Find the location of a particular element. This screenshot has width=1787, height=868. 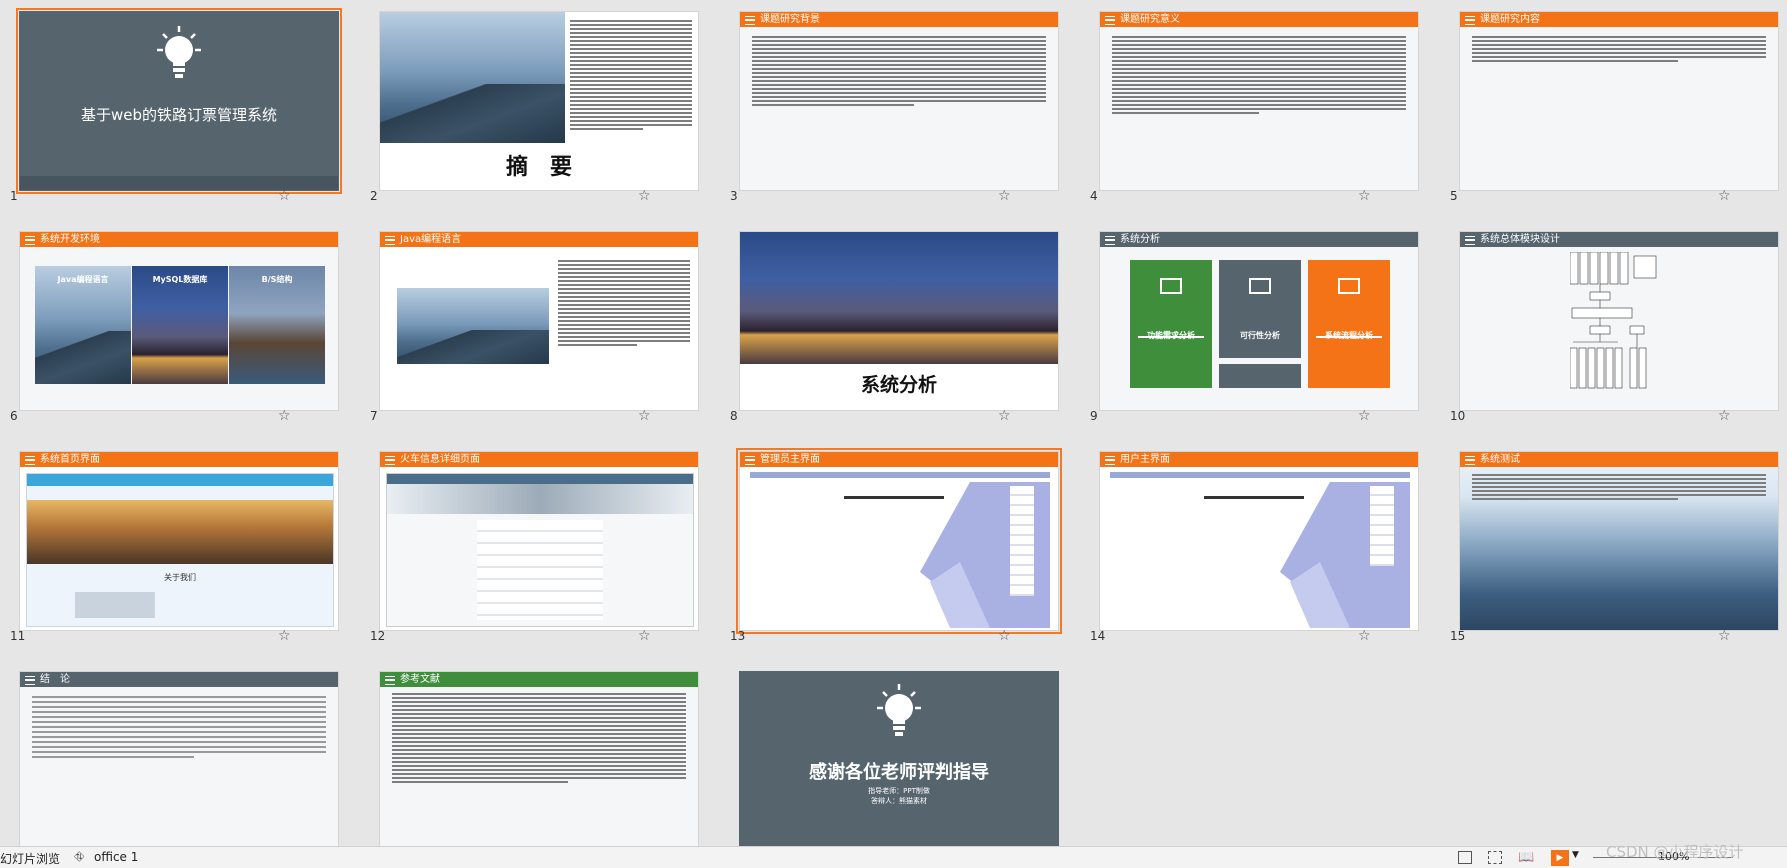

arrow-right-icon is located at coordinates (1349, 337).